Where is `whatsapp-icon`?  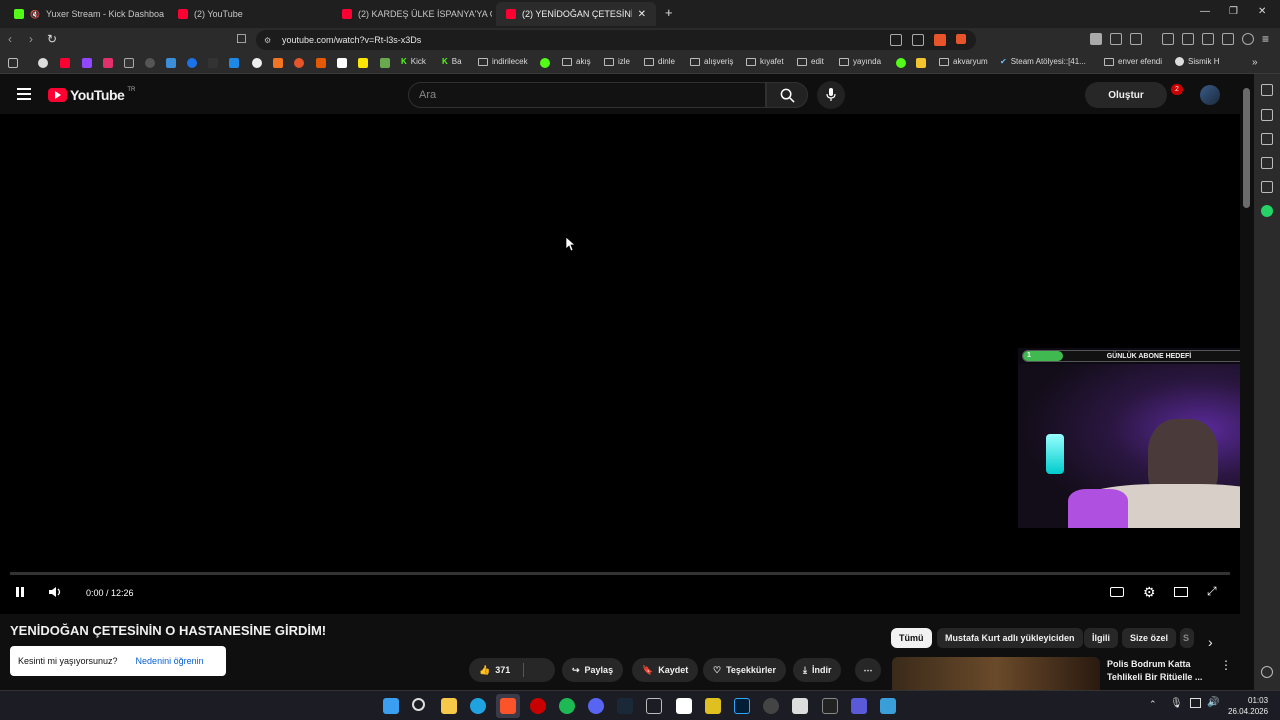
whatsapp-icon is located at coordinates (1267, 211).